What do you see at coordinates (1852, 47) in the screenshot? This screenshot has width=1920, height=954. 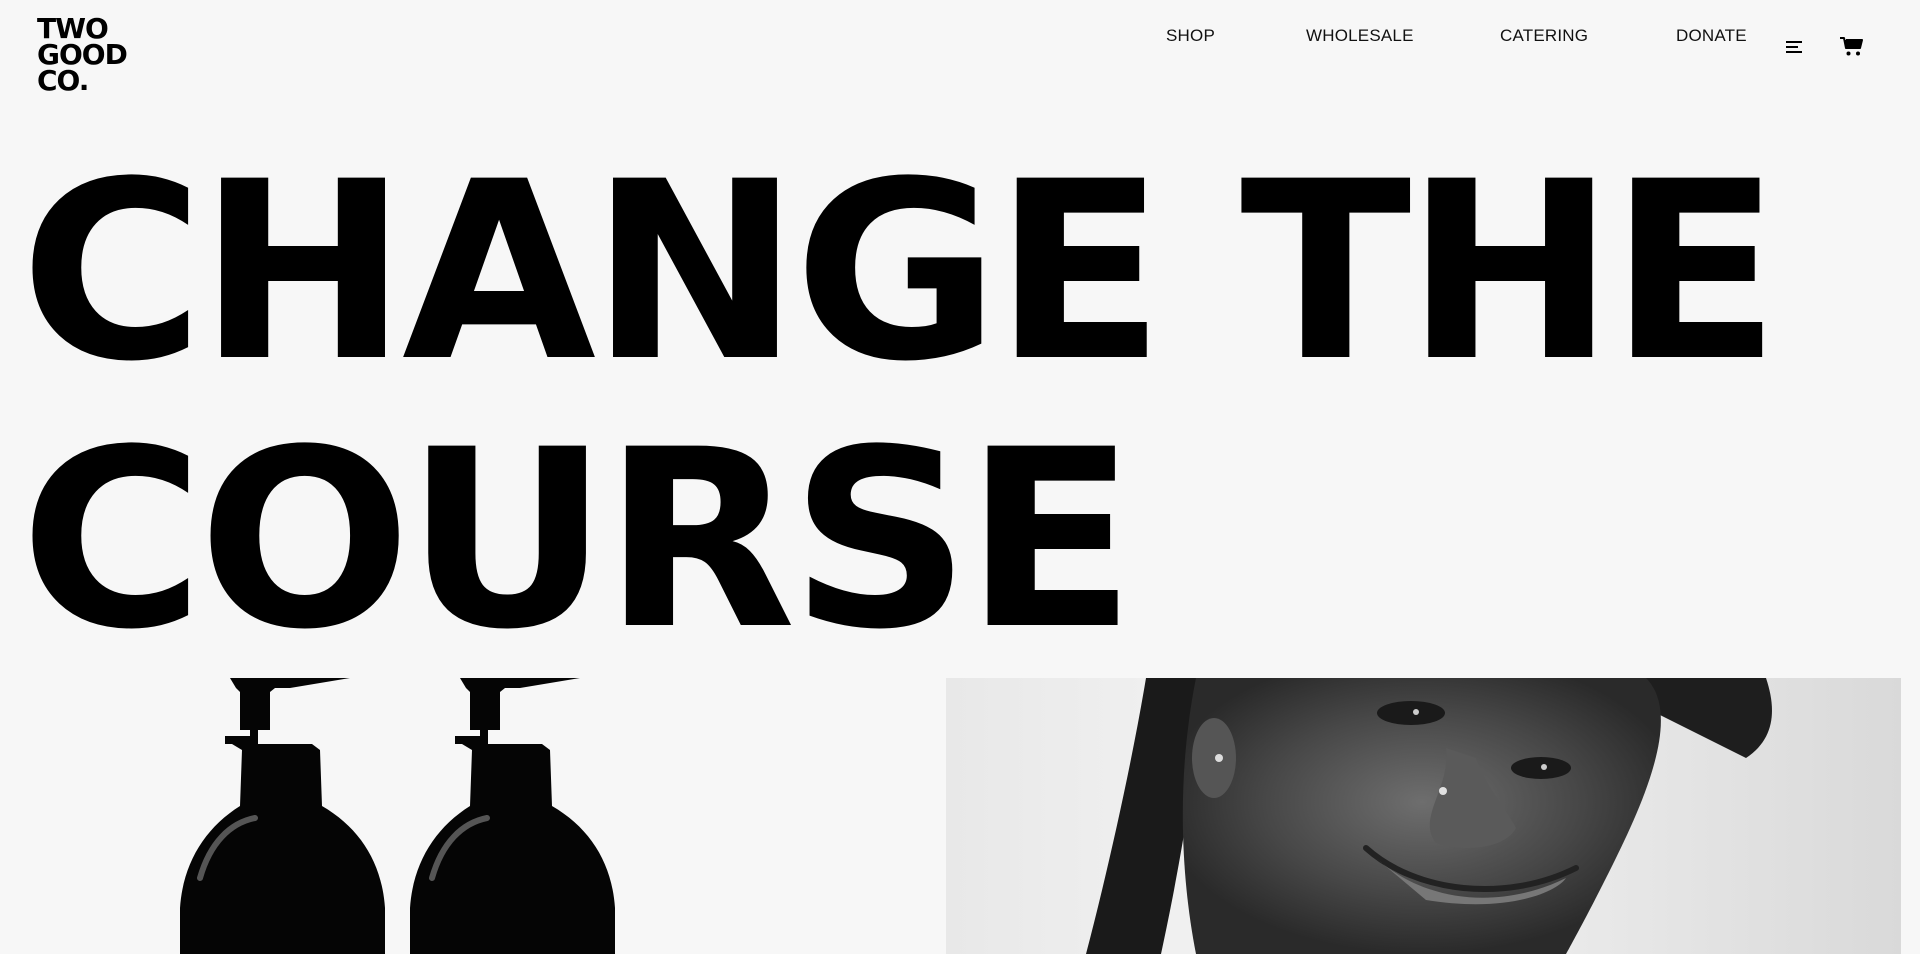 I see `cart-icon` at bounding box center [1852, 47].